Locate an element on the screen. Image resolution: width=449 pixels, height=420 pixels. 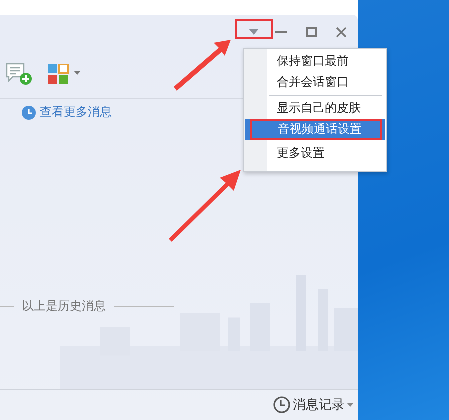
minimize-icon is located at coordinates (281, 32).